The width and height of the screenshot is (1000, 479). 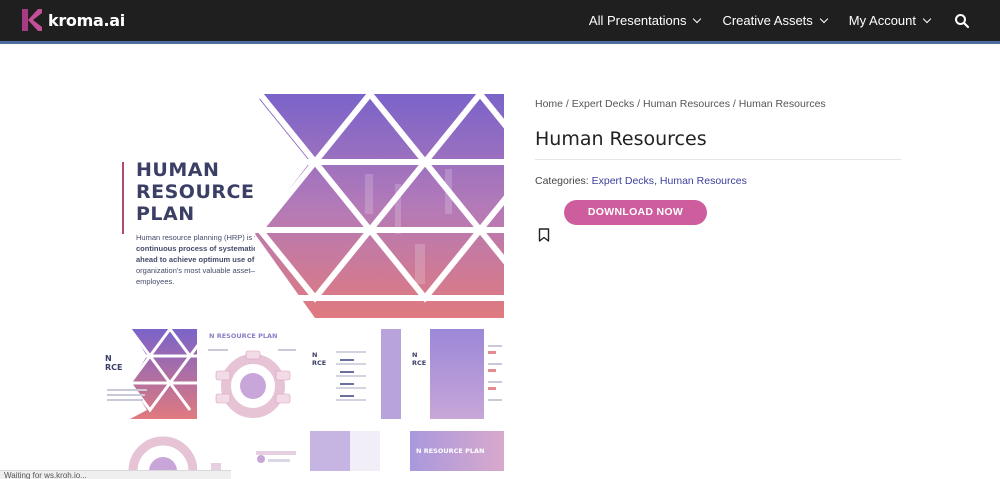 I want to click on breadcrumb-human-resources: Human Resources, so click(x=686, y=104).